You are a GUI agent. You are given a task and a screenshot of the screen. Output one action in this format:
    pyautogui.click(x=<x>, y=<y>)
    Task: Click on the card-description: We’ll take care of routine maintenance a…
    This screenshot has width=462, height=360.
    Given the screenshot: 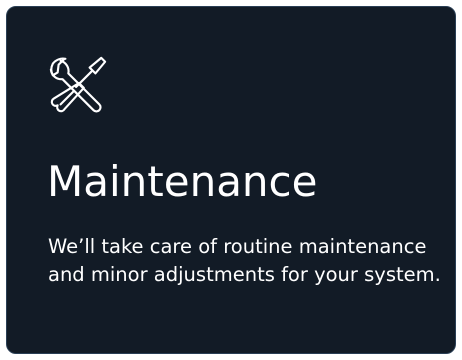 What is the action you would take?
    pyautogui.click(x=244, y=260)
    